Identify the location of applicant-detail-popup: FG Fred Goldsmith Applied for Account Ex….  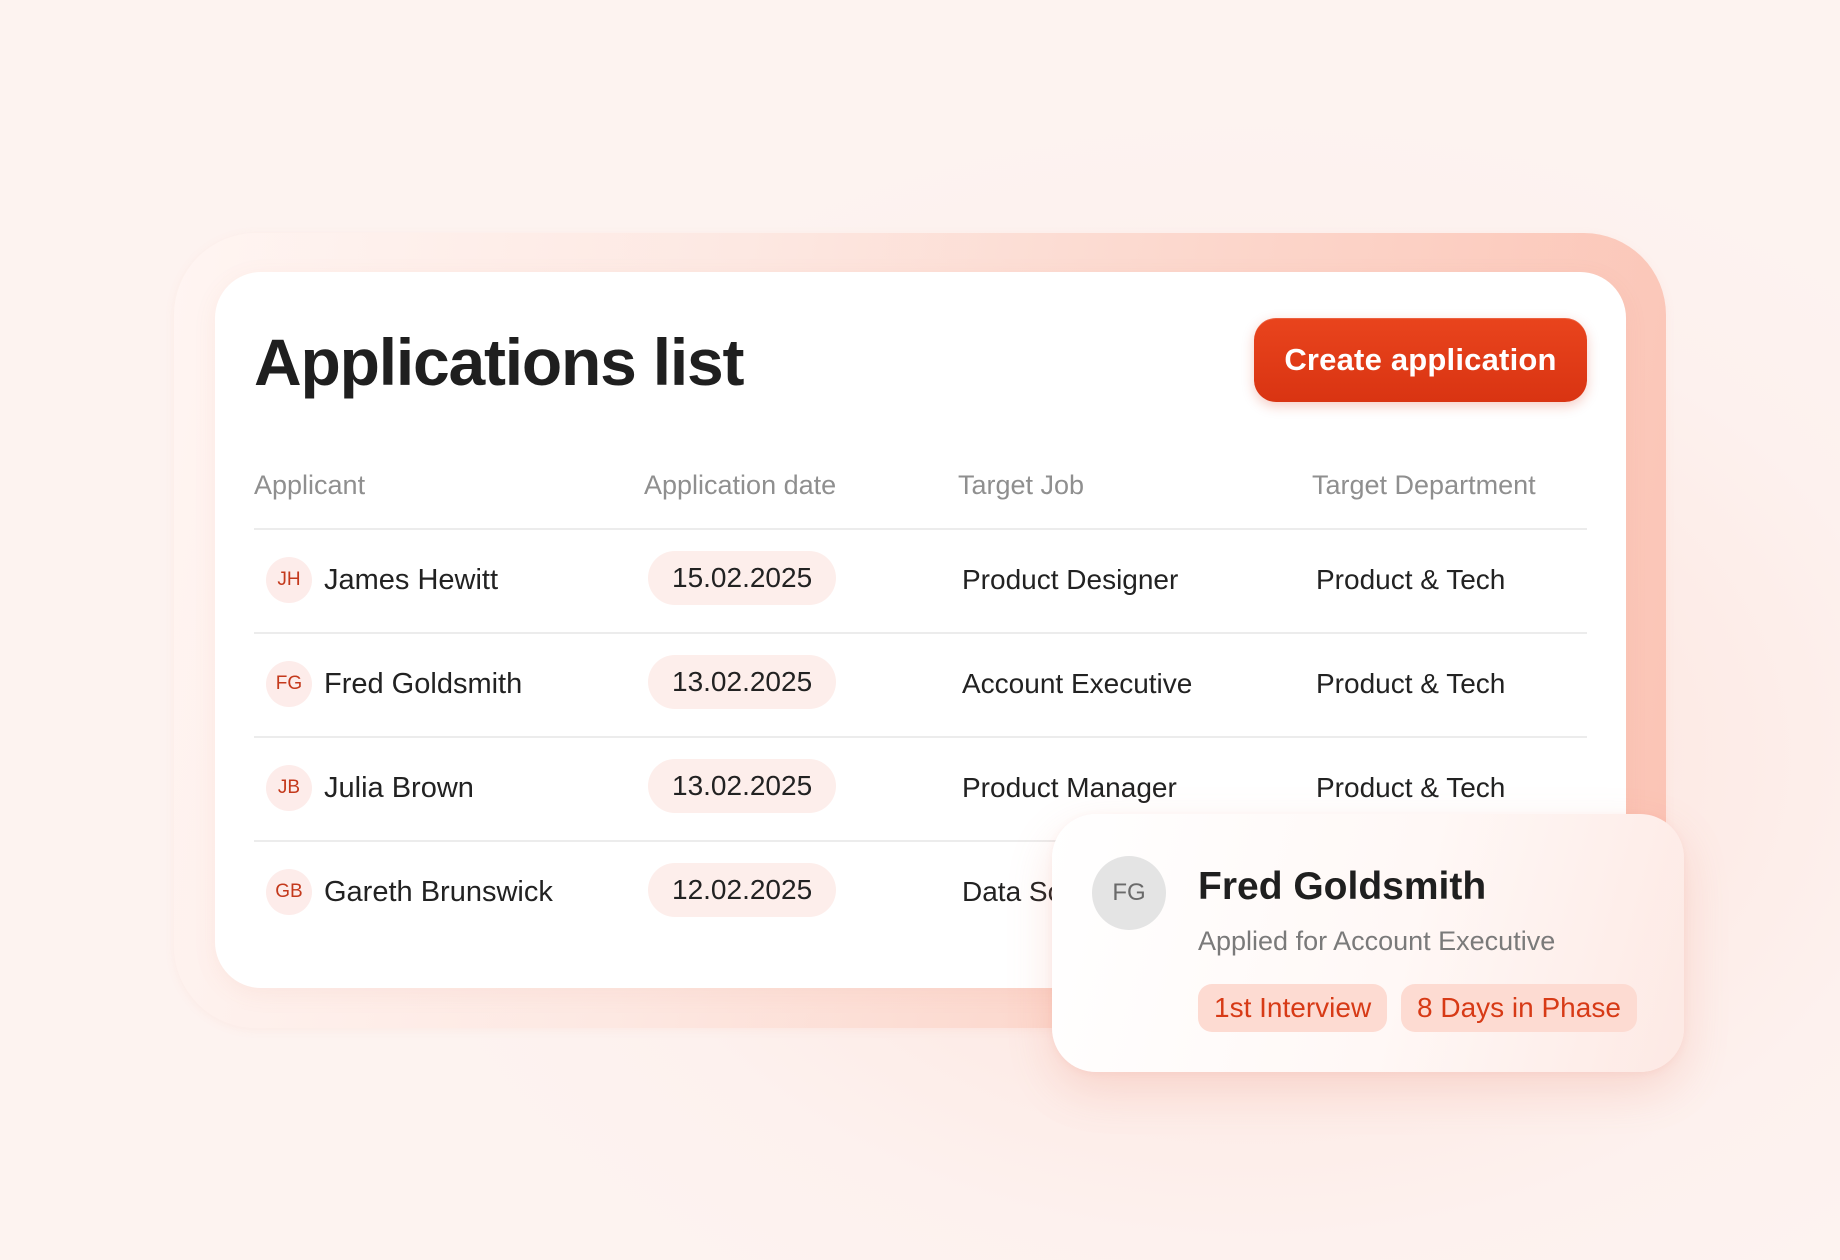
(1368, 943).